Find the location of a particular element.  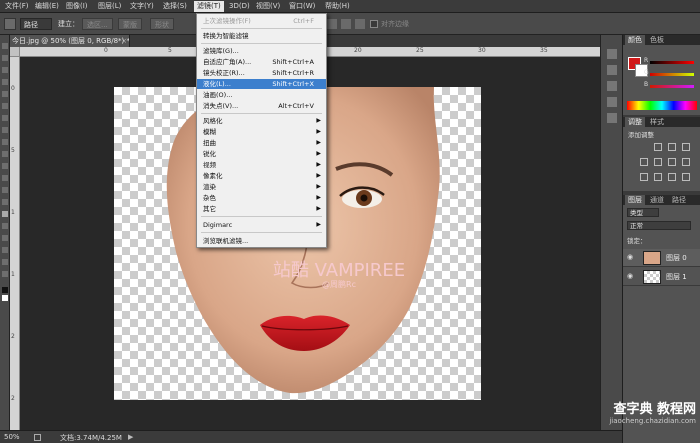

menu-item-video: 视频 ▶ is located at coordinates (261, 165).